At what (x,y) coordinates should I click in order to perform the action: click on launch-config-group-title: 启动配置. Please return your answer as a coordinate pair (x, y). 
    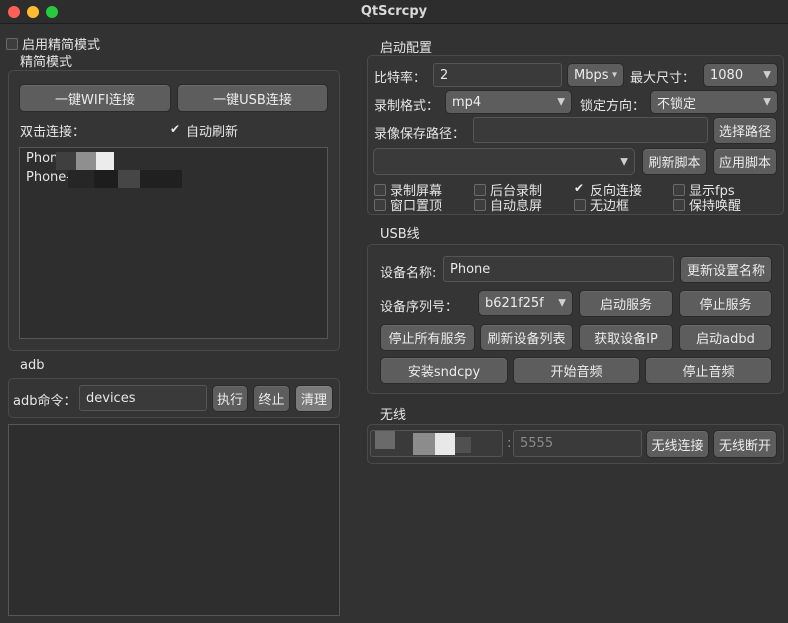
    Looking at the image, I should click on (406, 48).